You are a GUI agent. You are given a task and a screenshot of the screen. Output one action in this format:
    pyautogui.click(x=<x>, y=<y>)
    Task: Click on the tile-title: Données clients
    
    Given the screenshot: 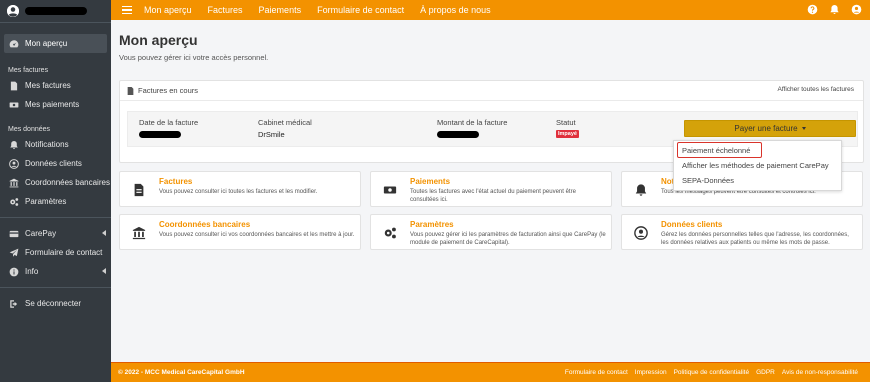 What is the action you would take?
    pyautogui.click(x=692, y=224)
    